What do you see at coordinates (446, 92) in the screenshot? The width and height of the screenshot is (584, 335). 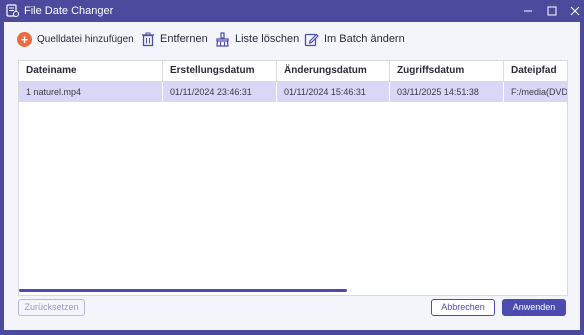 I see `cell-accessed: 03/11/2025 14:51:38` at bounding box center [446, 92].